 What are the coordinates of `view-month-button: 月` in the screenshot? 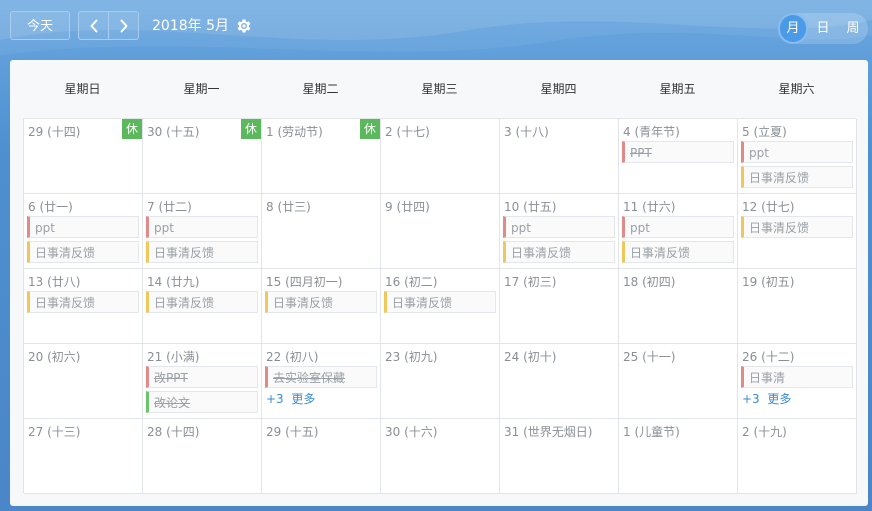 It's located at (793, 28).